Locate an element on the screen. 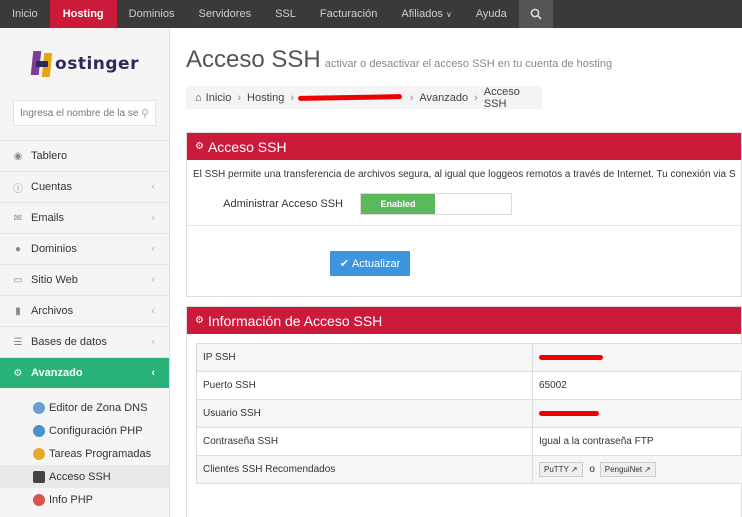 The height and width of the screenshot is (517, 742). row-value is located at coordinates (637, 357).